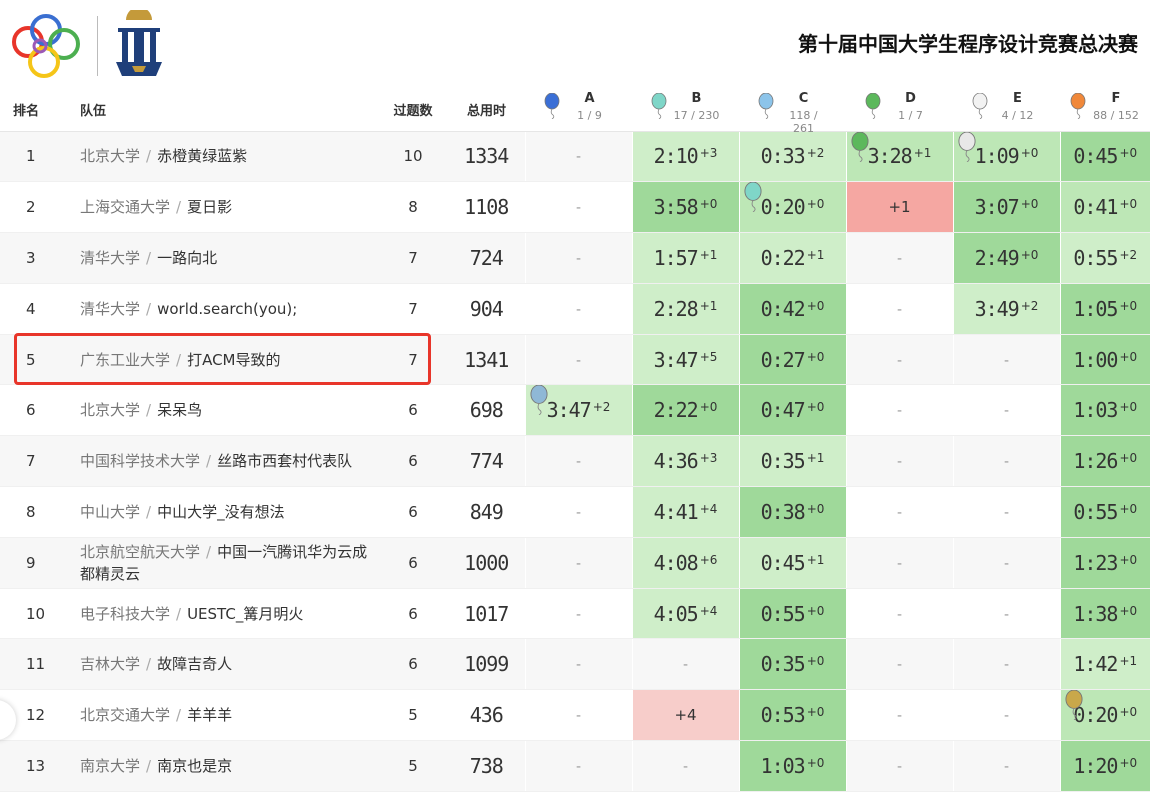 The height and width of the screenshot is (795, 1150). I want to click on team-cell: 北京大学 / 呆呆鸟, so click(215, 410).